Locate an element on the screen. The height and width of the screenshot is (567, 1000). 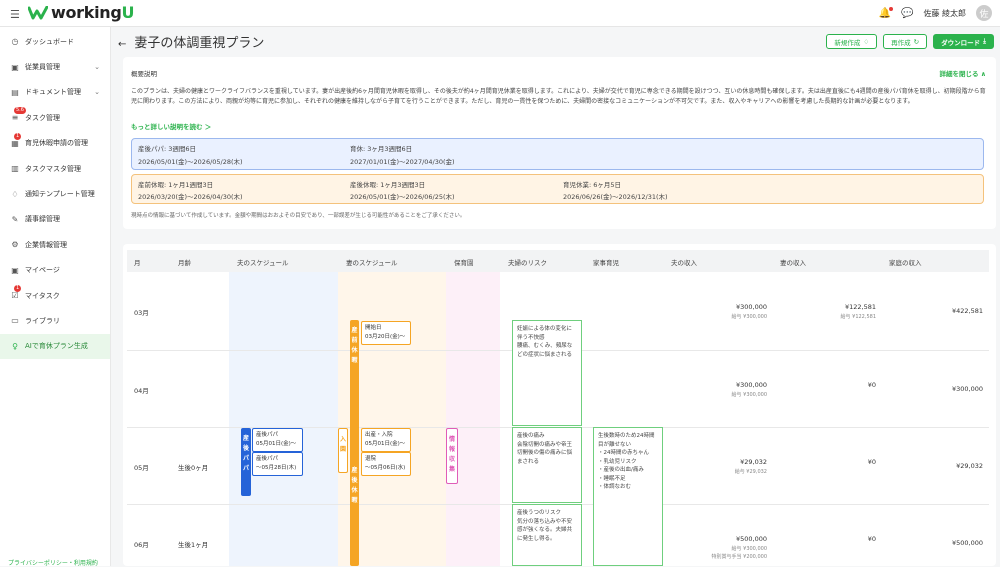
sidebar-item-task-master: ▥ タスクマスタ管理 is located at coordinates (55, 168).